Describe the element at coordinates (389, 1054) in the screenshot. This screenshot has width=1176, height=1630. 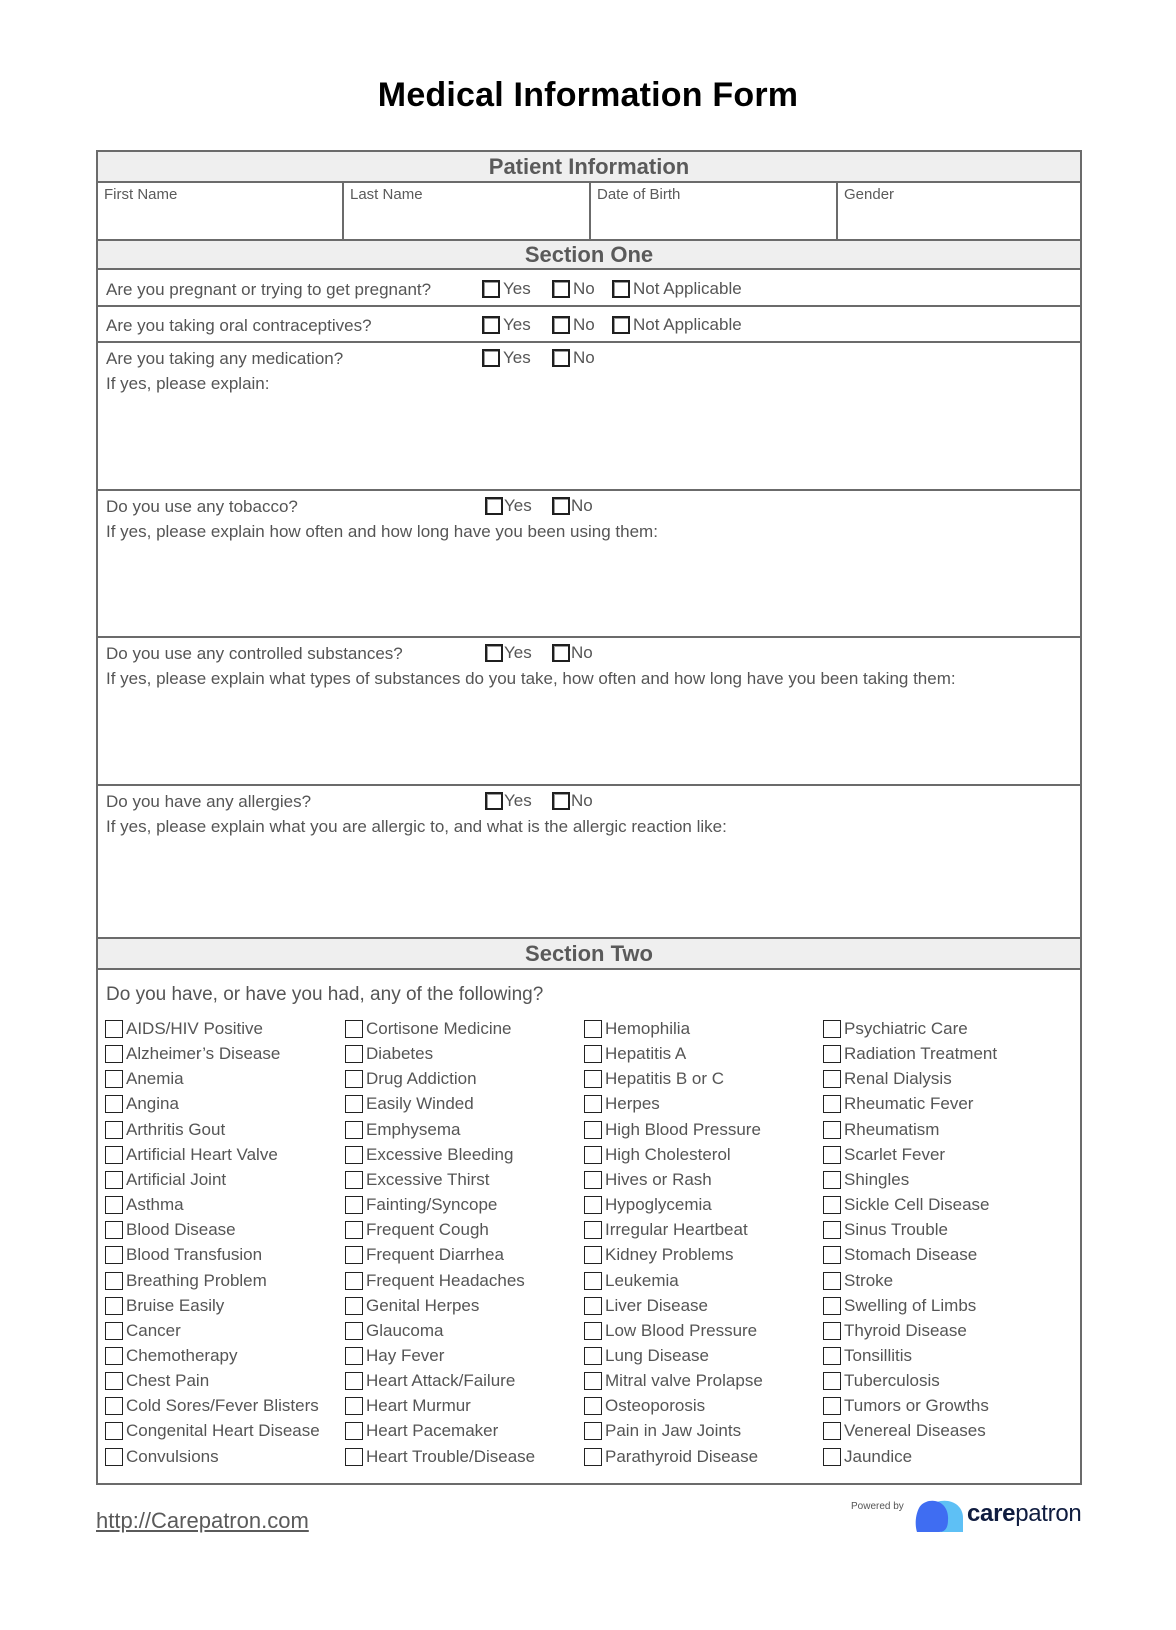
I see `condition-item: Diabetes` at that location.